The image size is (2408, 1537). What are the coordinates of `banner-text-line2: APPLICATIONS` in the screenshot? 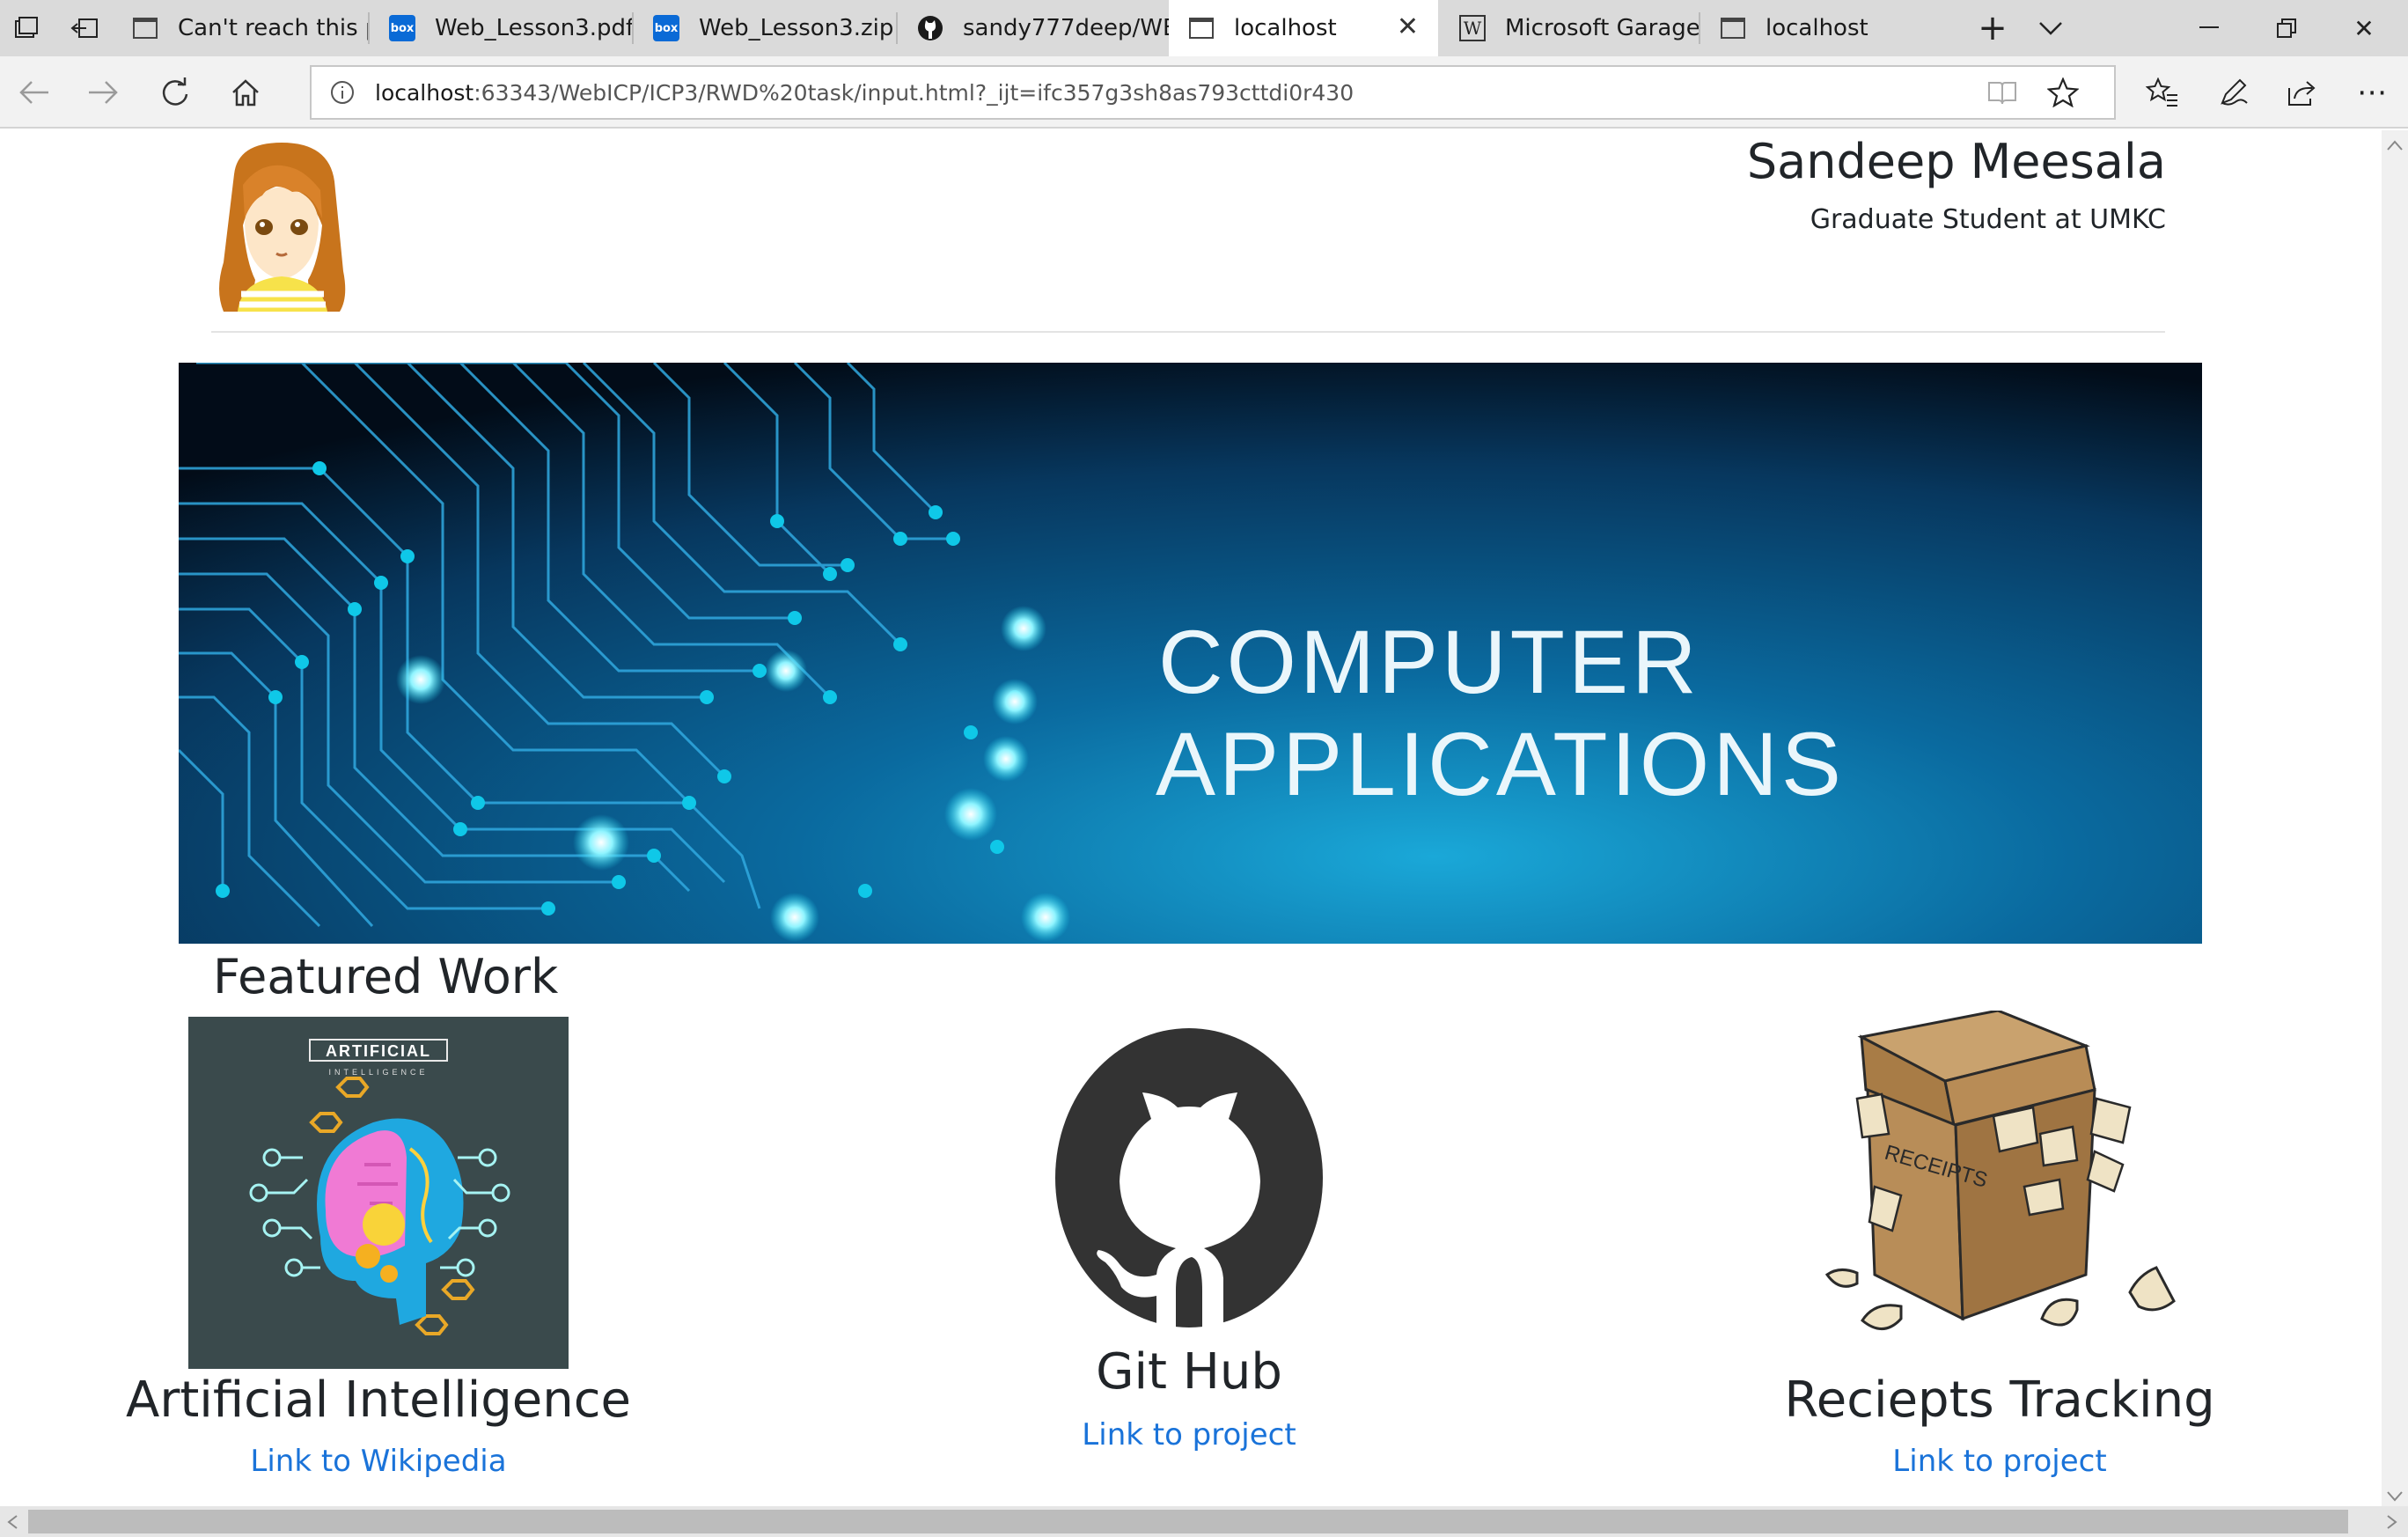 It's located at (1500, 764).